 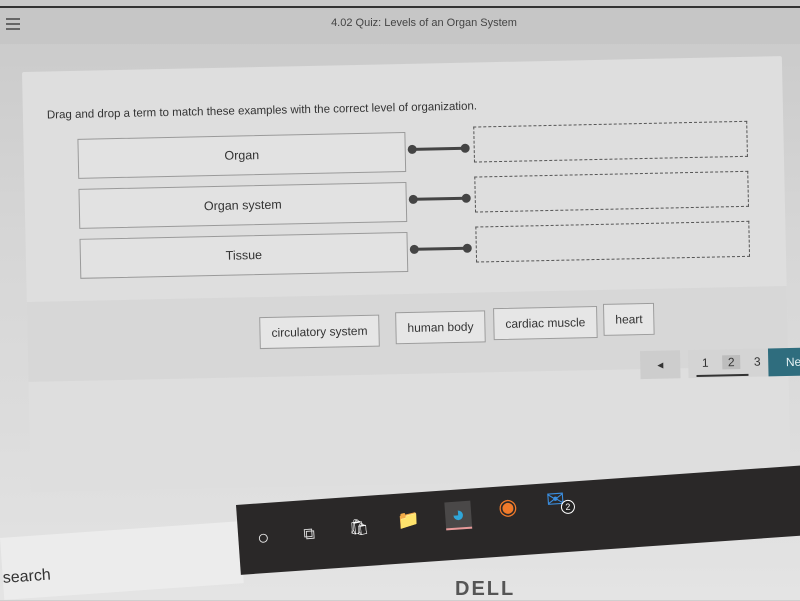 I want to click on mail-icon: ✉ 2, so click(x=559, y=500).